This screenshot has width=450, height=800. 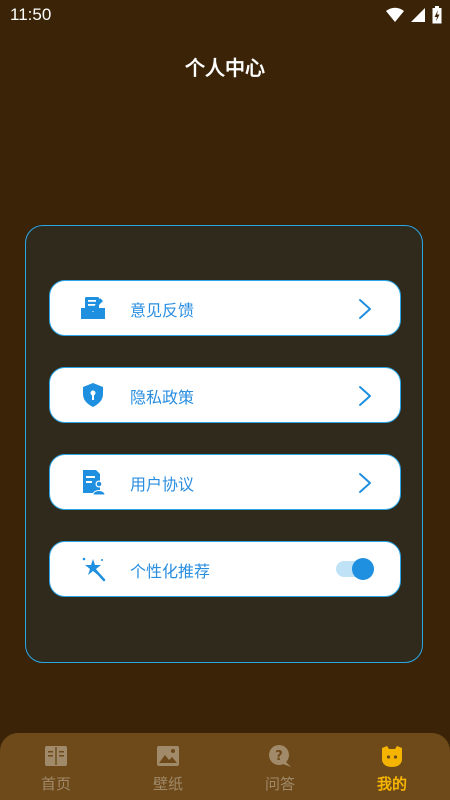 I want to click on personalized-recommendation-toggle, so click(x=355, y=569).